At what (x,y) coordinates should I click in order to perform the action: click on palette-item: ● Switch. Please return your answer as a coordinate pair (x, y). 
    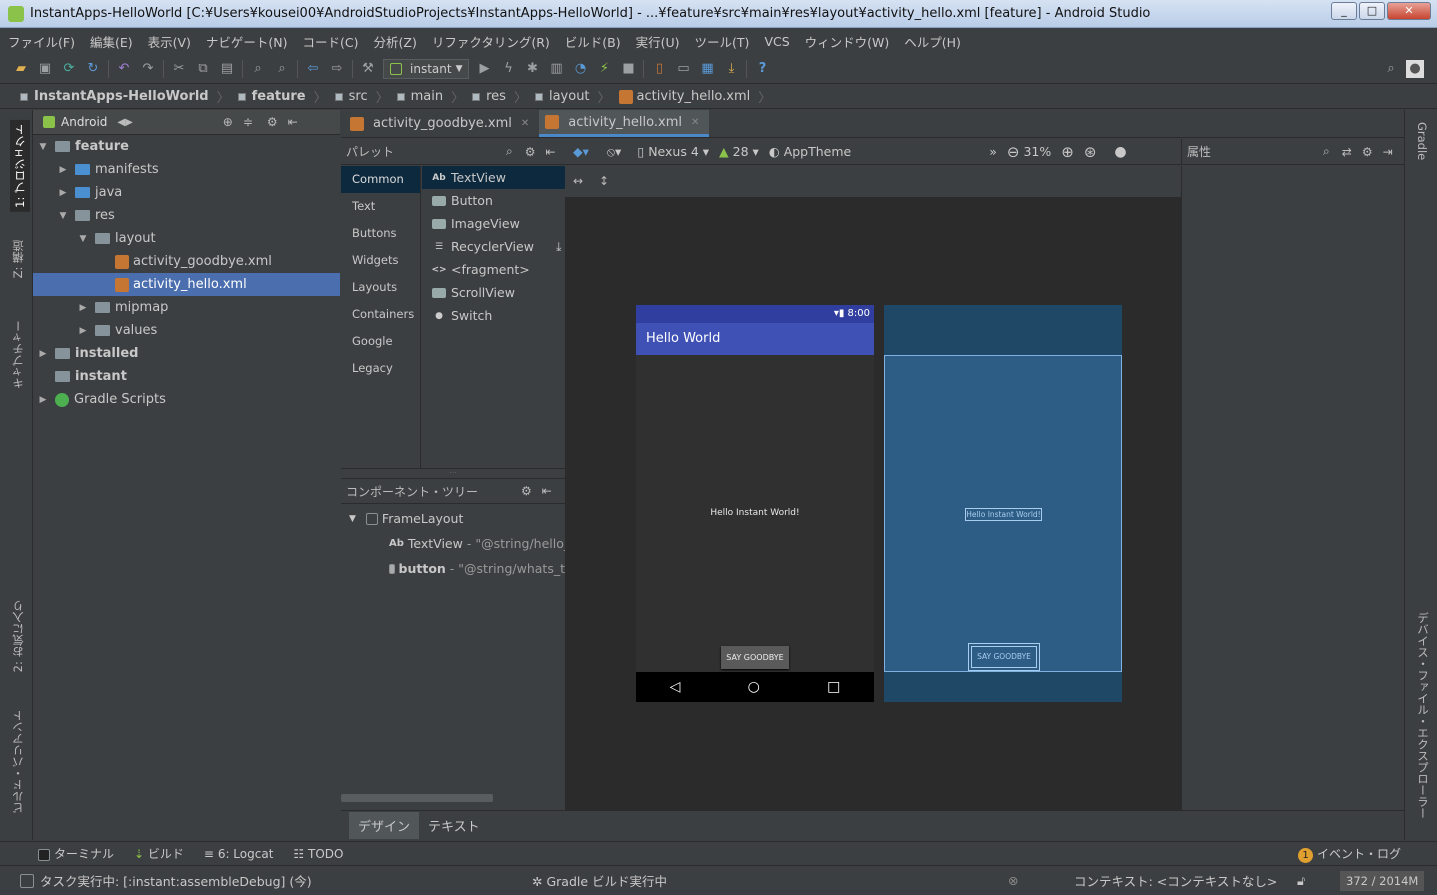
    Looking at the image, I should click on (493, 315).